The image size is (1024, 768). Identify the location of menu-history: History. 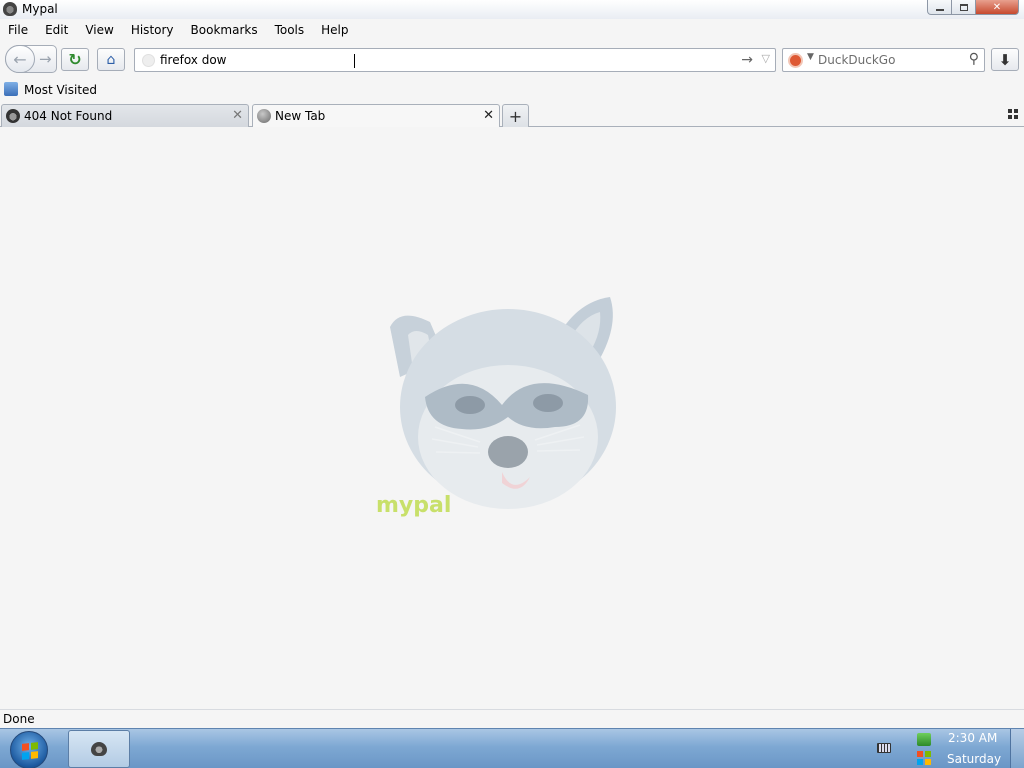
(152, 30).